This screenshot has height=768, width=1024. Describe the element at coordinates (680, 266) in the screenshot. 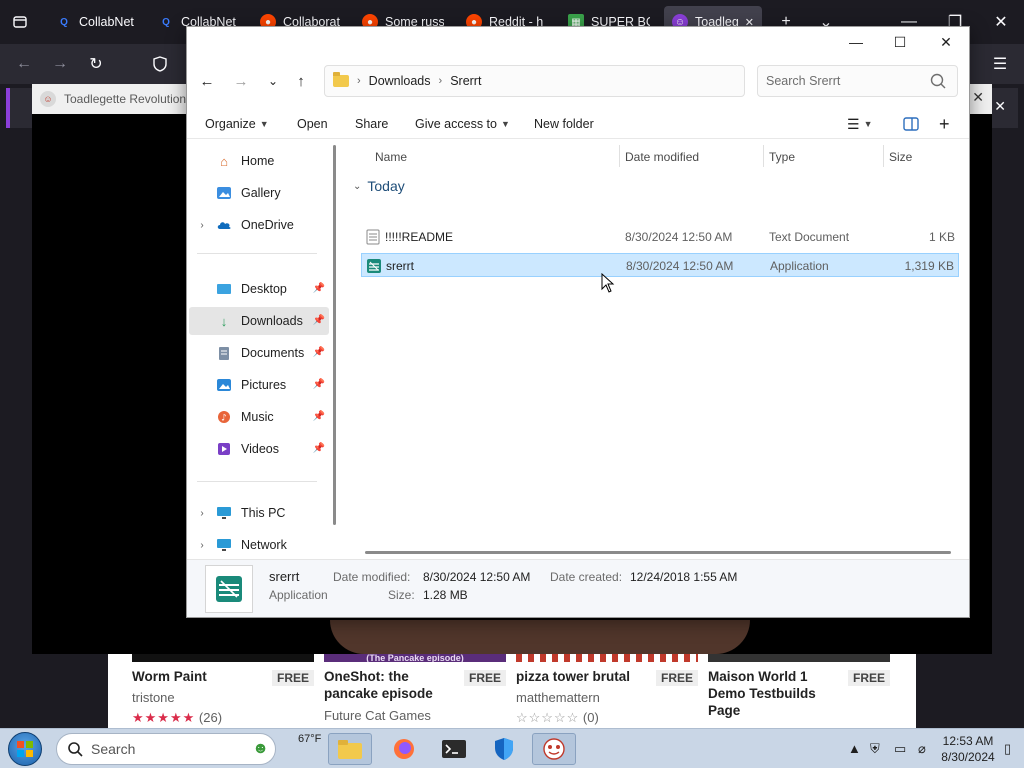

I see `file-date: 8/30/2024 12:50 AM` at that location.